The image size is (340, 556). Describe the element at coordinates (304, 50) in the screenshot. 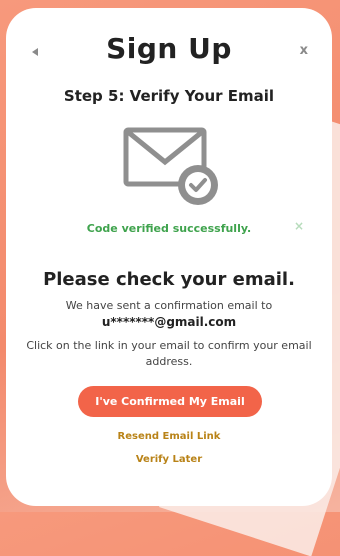

I see `close-icon: x` at that location.